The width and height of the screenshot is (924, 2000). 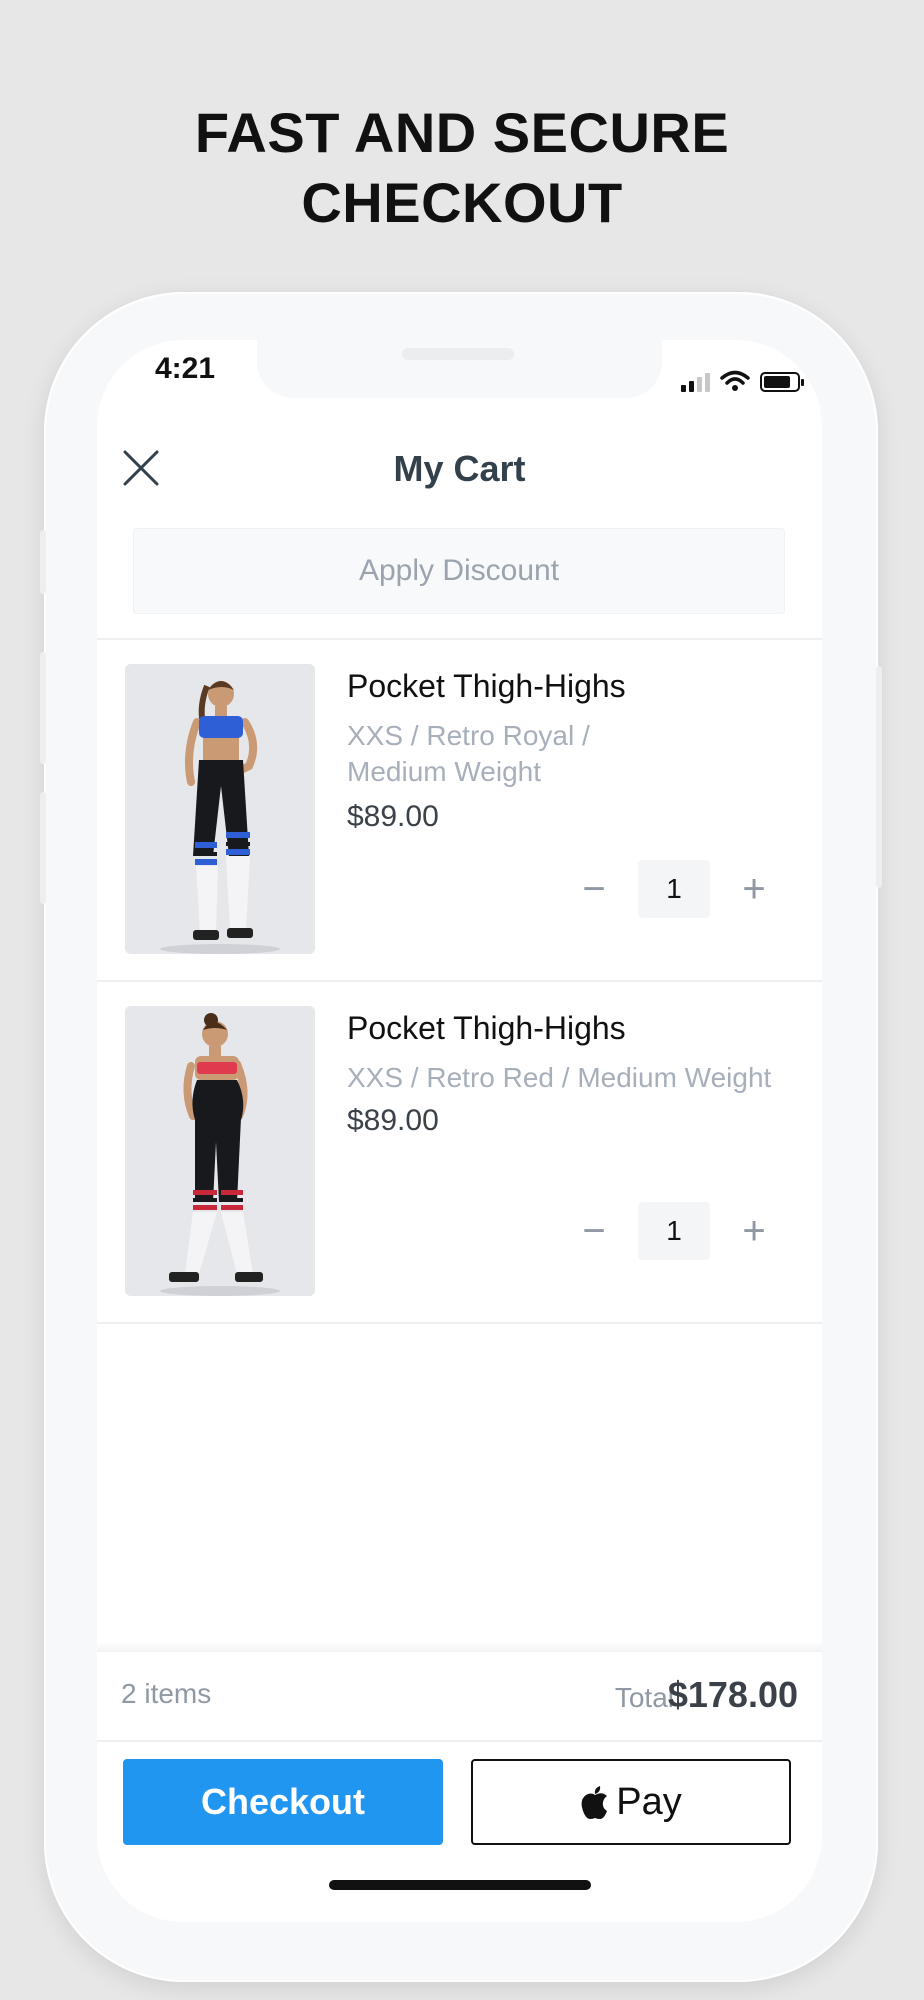 I want to click on status-icons, so click(x=742, y=381).